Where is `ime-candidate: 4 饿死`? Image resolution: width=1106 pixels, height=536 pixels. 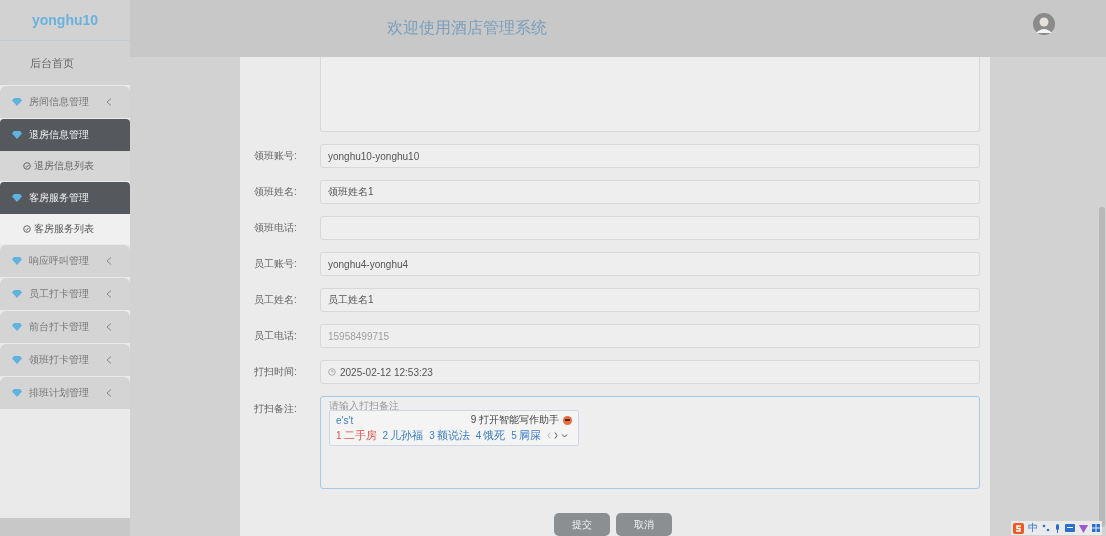 ime-candidate: 4 饿死 is located at coordinates (490, 435).